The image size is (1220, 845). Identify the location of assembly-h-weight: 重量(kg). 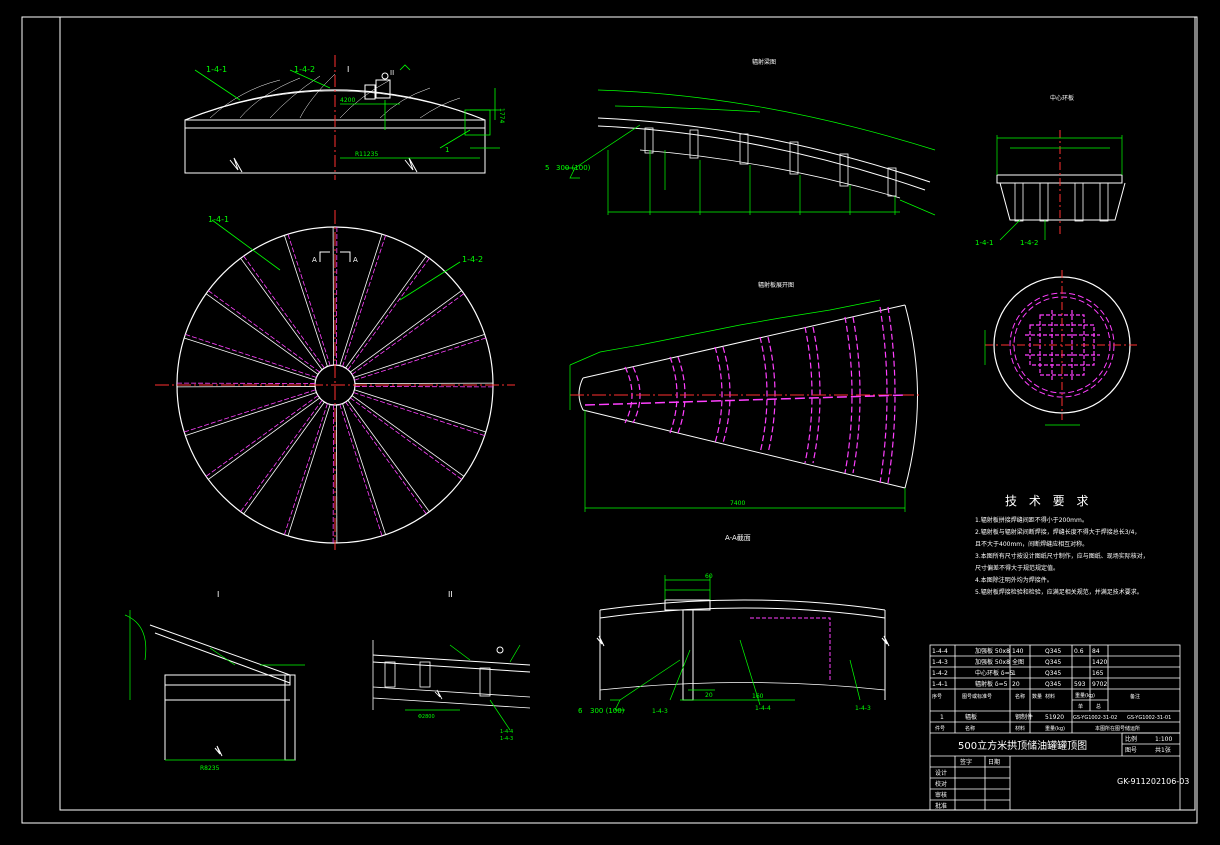
(1055, 728).